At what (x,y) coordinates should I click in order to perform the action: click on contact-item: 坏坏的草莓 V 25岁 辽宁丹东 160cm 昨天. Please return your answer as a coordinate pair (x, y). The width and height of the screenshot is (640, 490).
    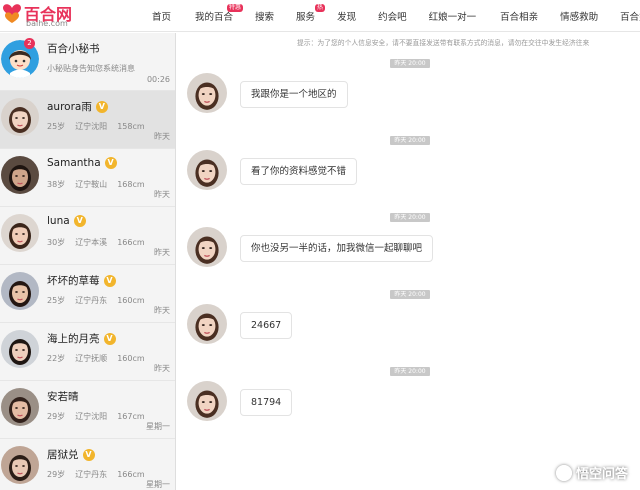
    Looking at the image, I should click on (87, 294).